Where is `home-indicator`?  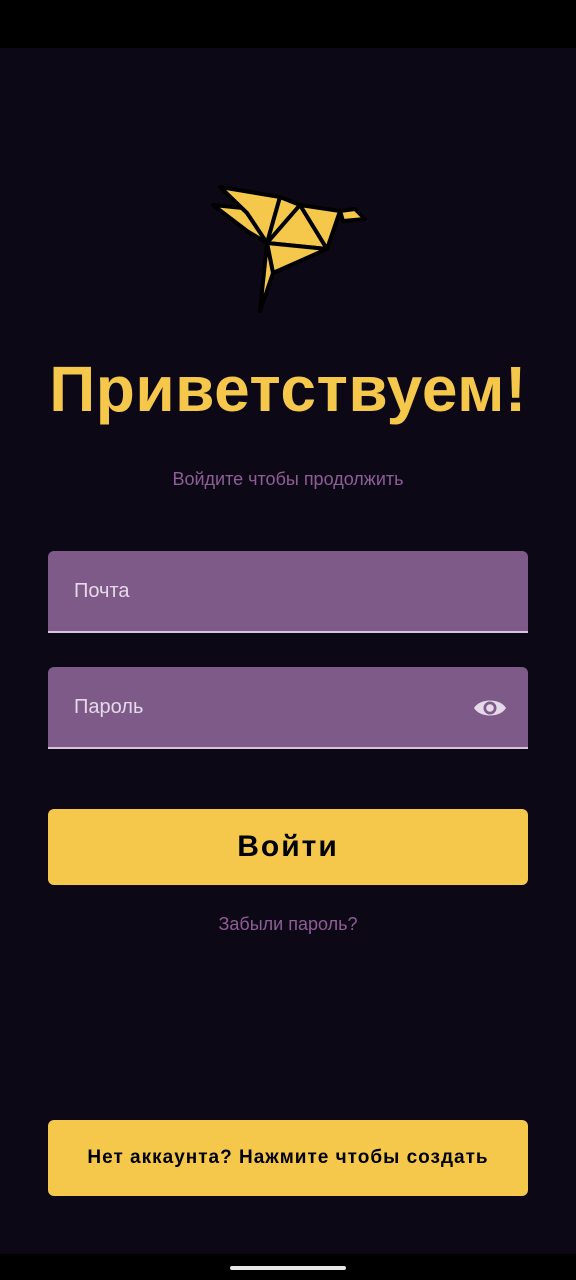 home-indicator is located at coordinates (288, 1268).